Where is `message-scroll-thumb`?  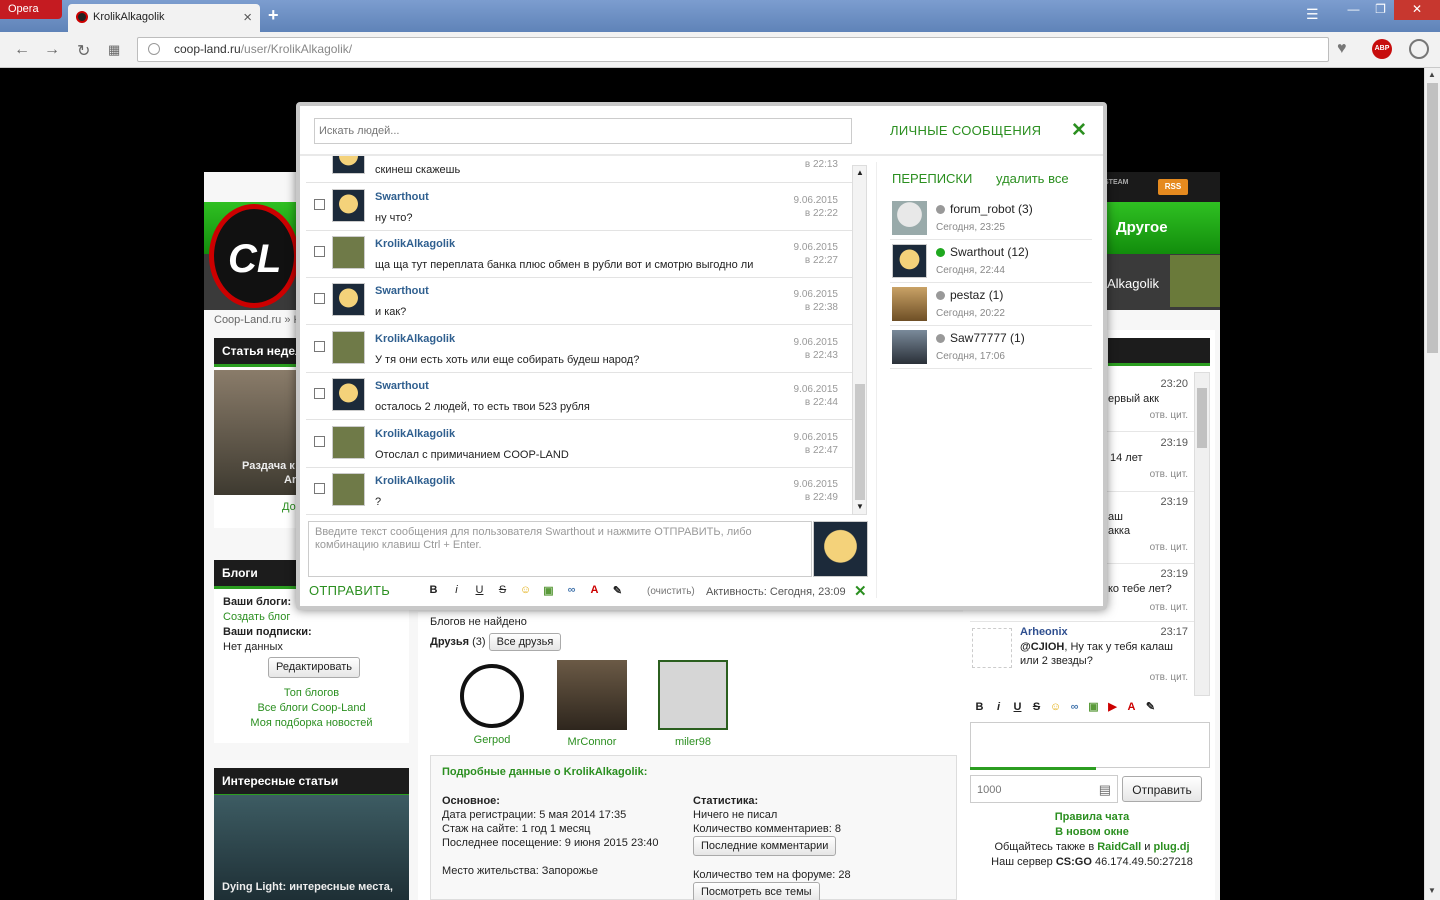 message-scroll-thumb is located at coordinates (860, 442).